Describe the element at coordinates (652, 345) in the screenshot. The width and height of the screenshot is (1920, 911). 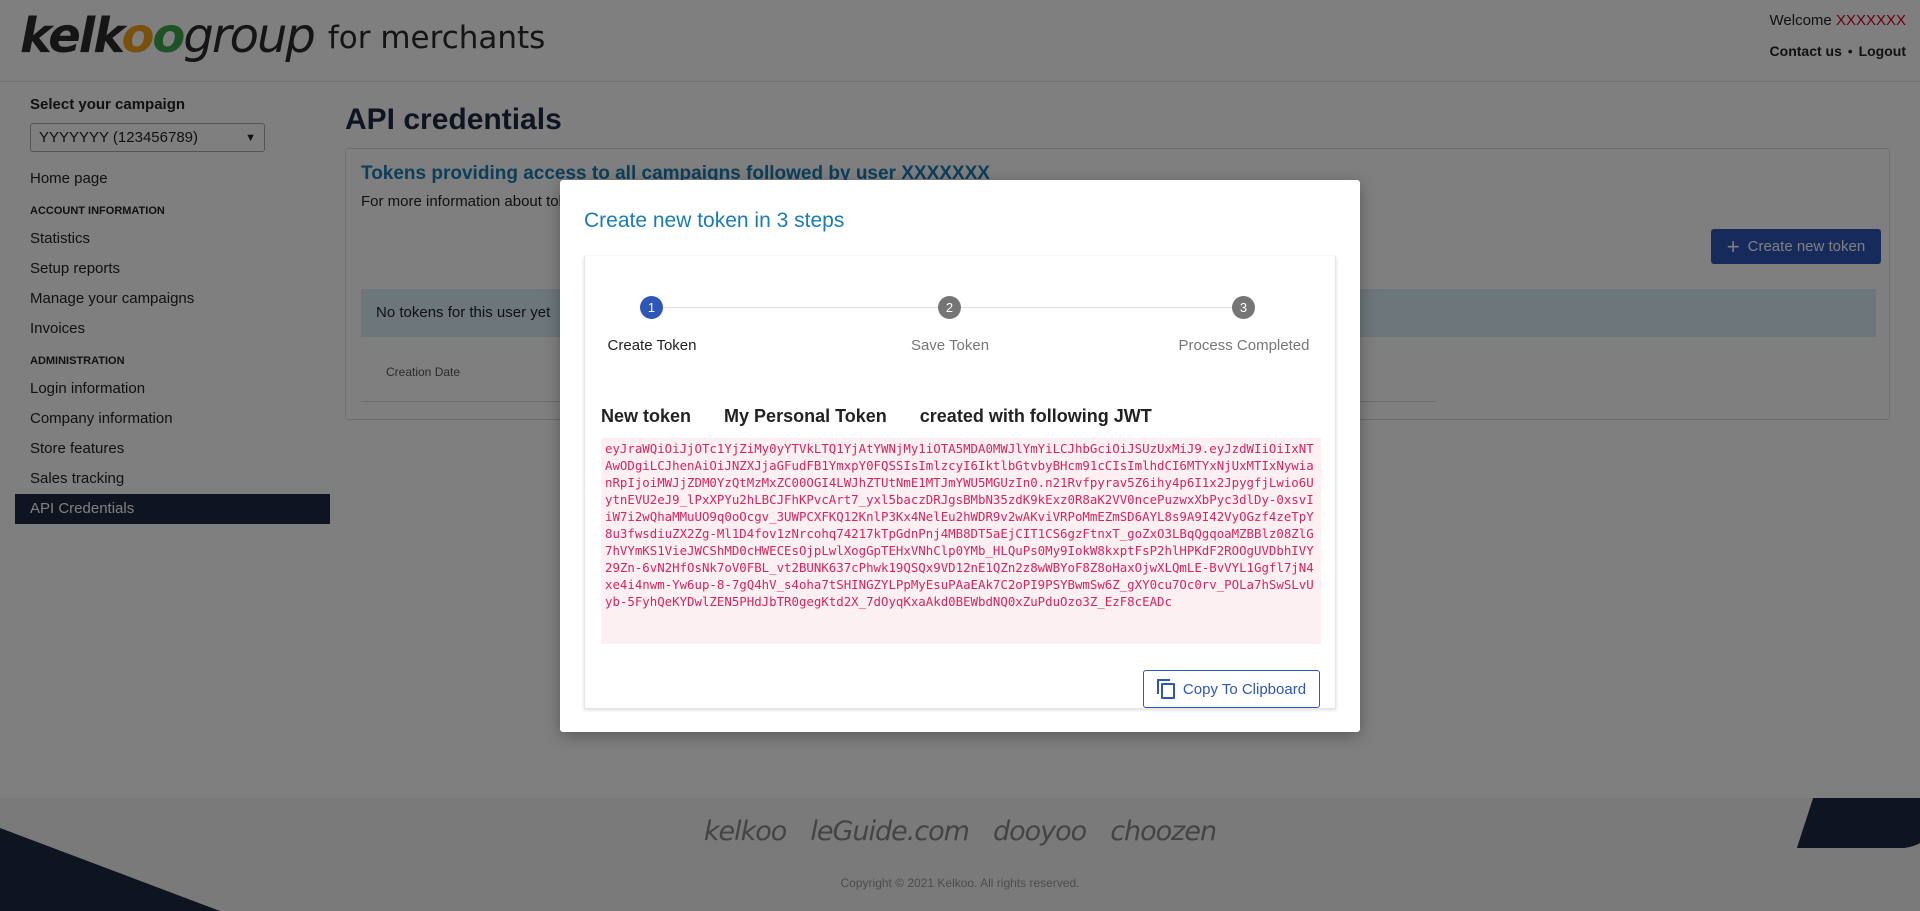
I see `step-1-label: Create Token` at that location.